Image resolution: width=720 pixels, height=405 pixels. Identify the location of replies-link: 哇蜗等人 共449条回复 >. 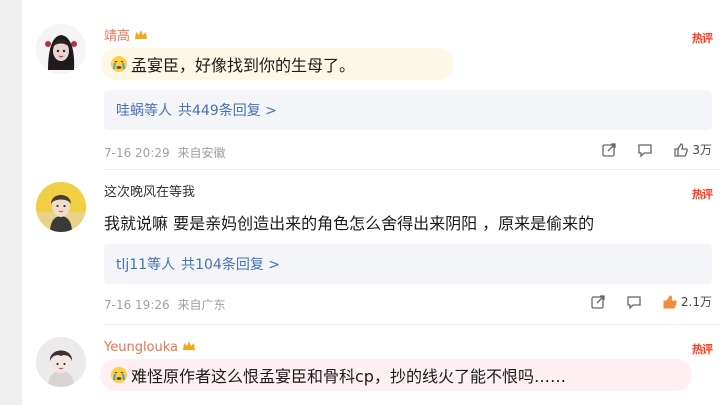
(408, 110).